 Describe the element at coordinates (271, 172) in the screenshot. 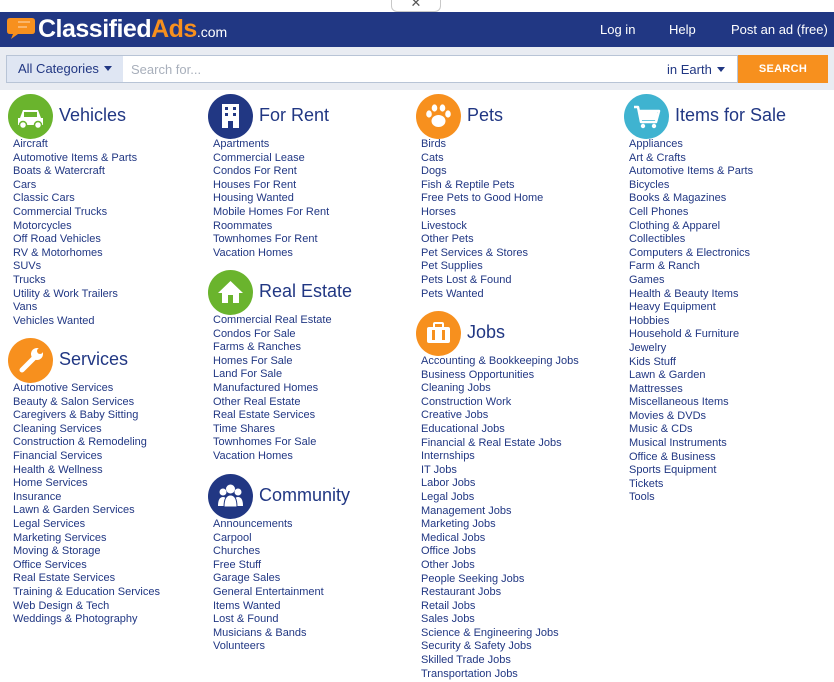

I see `category-link: Condos For Rent` at that location.